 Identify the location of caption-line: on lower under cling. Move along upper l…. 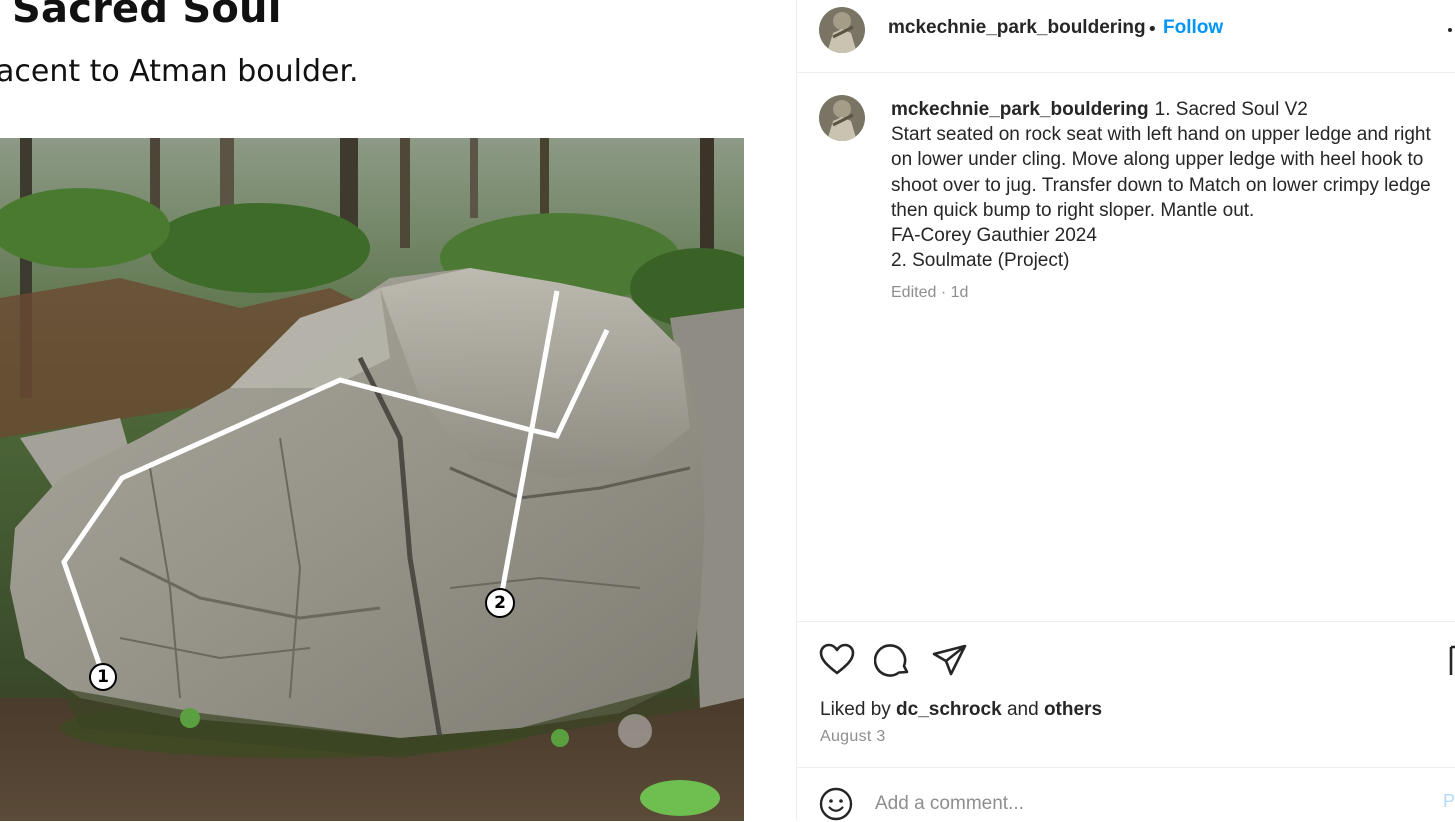
(1157, 160).